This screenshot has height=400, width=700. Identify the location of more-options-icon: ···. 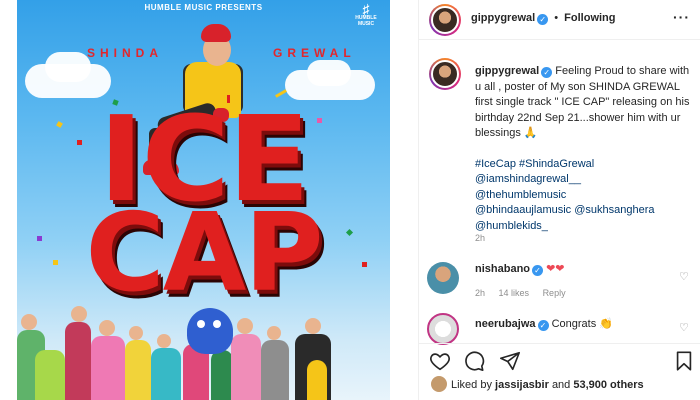
(681, 17).